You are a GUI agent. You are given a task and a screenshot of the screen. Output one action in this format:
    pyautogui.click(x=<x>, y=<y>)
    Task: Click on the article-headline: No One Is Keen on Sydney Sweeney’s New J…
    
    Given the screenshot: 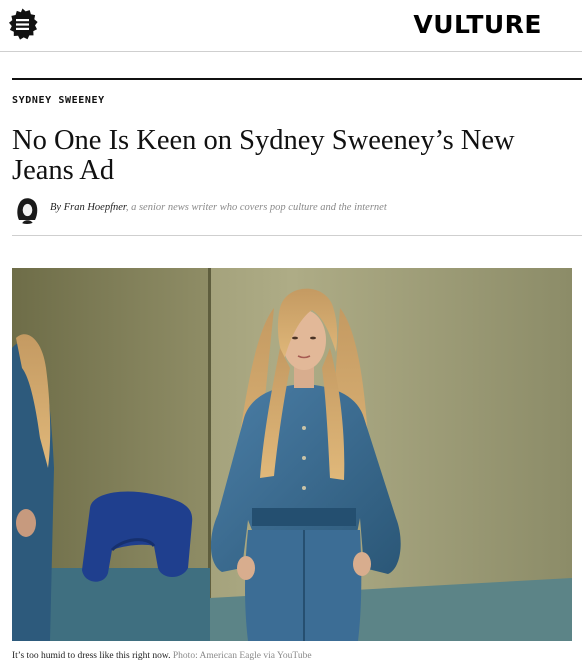 What is the action you would take?
    pyautogui.click(x=263, y=155)
    